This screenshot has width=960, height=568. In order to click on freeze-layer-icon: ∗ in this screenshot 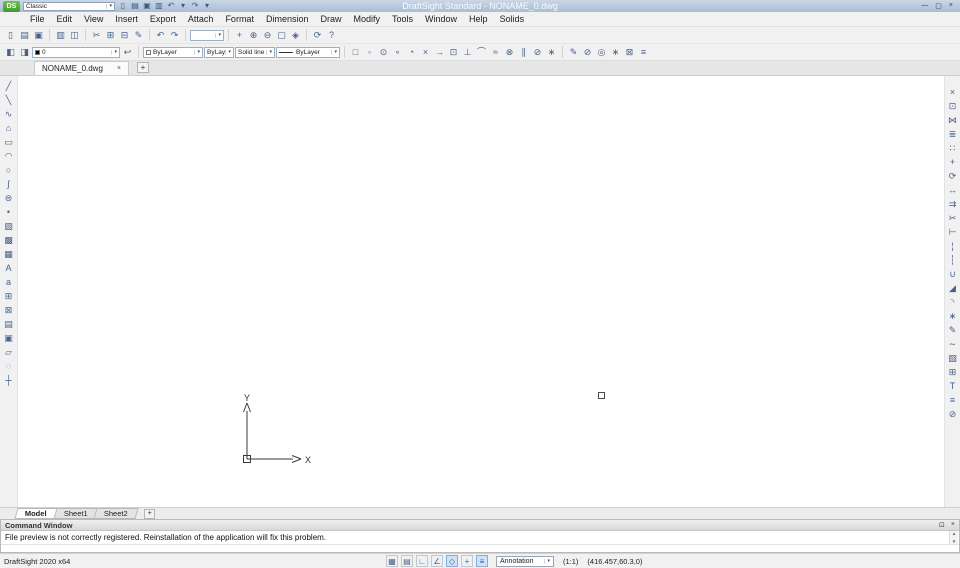, I will do `click(615, 52)`.